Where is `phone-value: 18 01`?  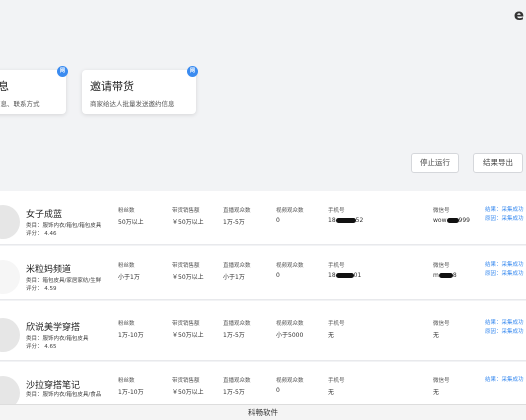
phone-value: 18 01 is located at coordinates (345, 275).